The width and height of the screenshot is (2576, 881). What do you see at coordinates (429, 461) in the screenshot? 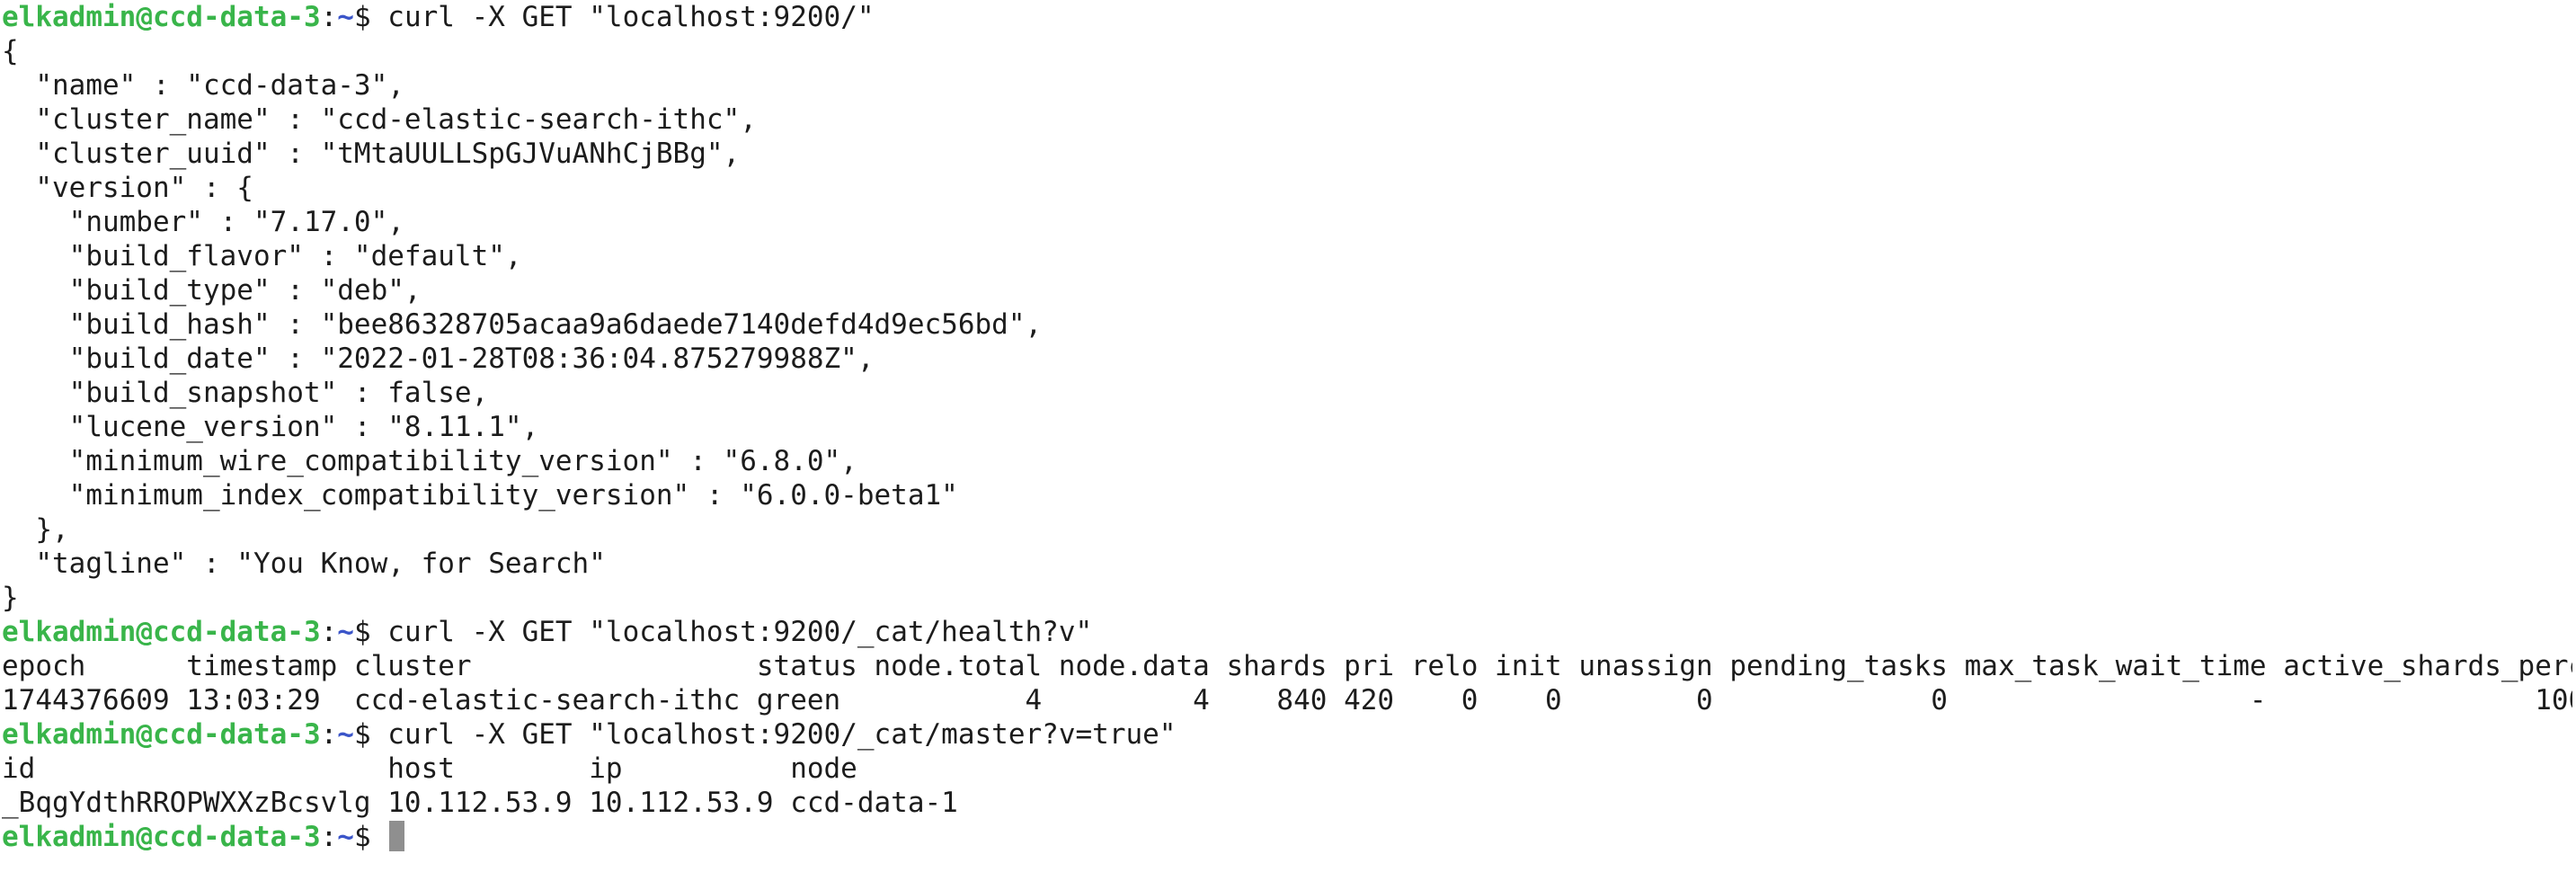
I see `output-line: "minimum_wire_compatibility_version"` at bounding box center [429, 461].